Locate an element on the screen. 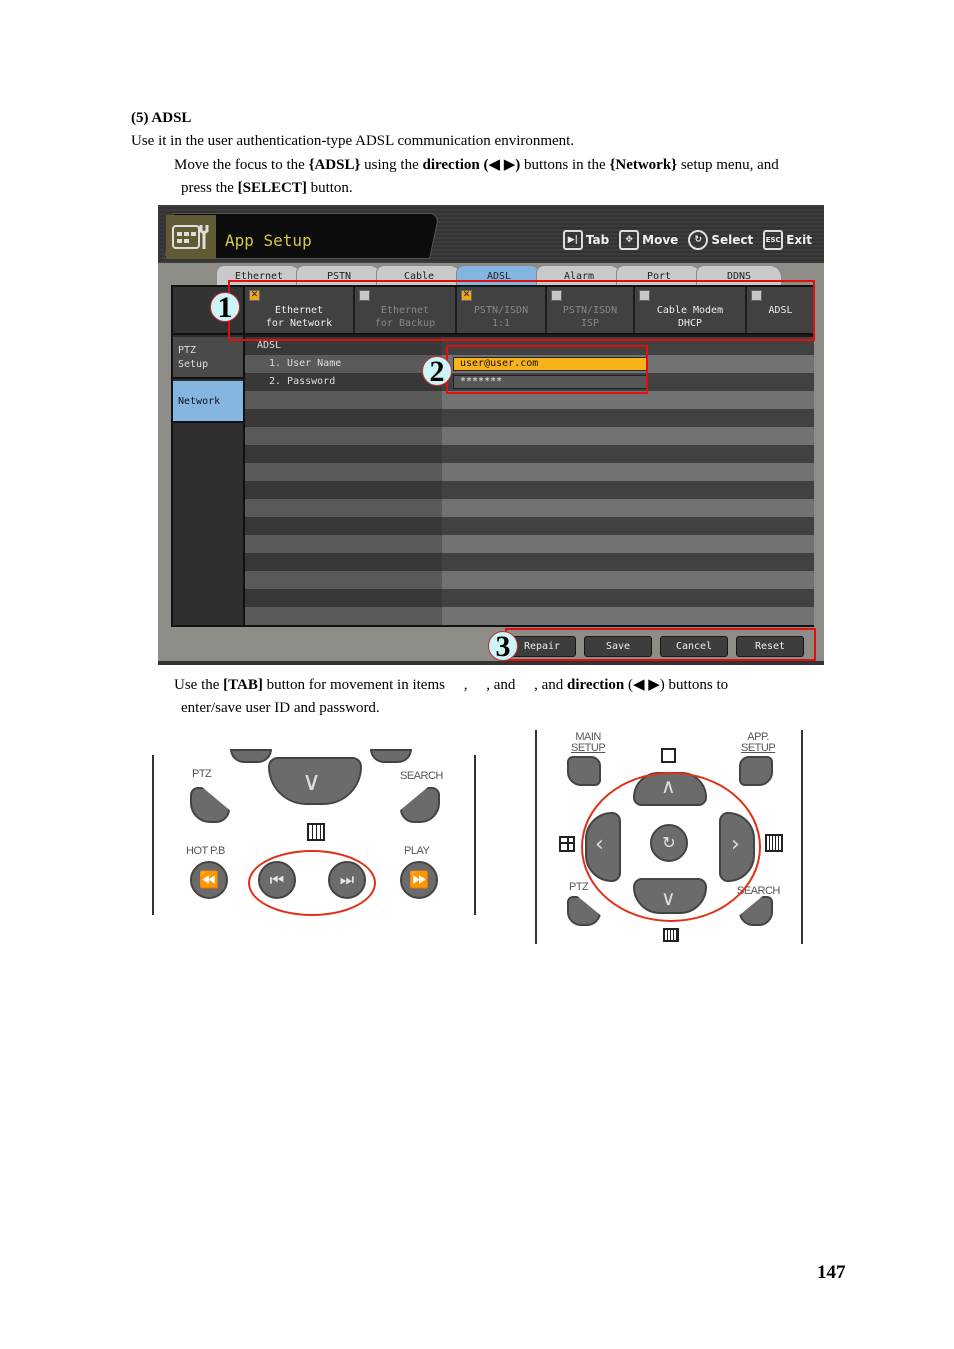  app-title: App Setup is located at coordinates (268, 240).